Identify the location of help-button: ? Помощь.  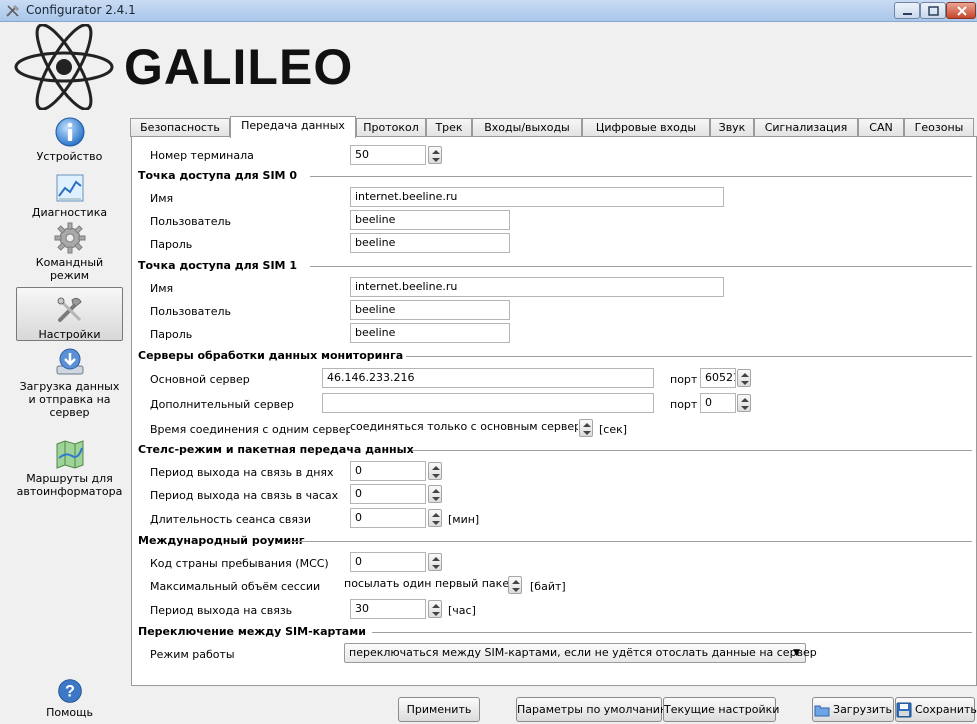
(69, 700).